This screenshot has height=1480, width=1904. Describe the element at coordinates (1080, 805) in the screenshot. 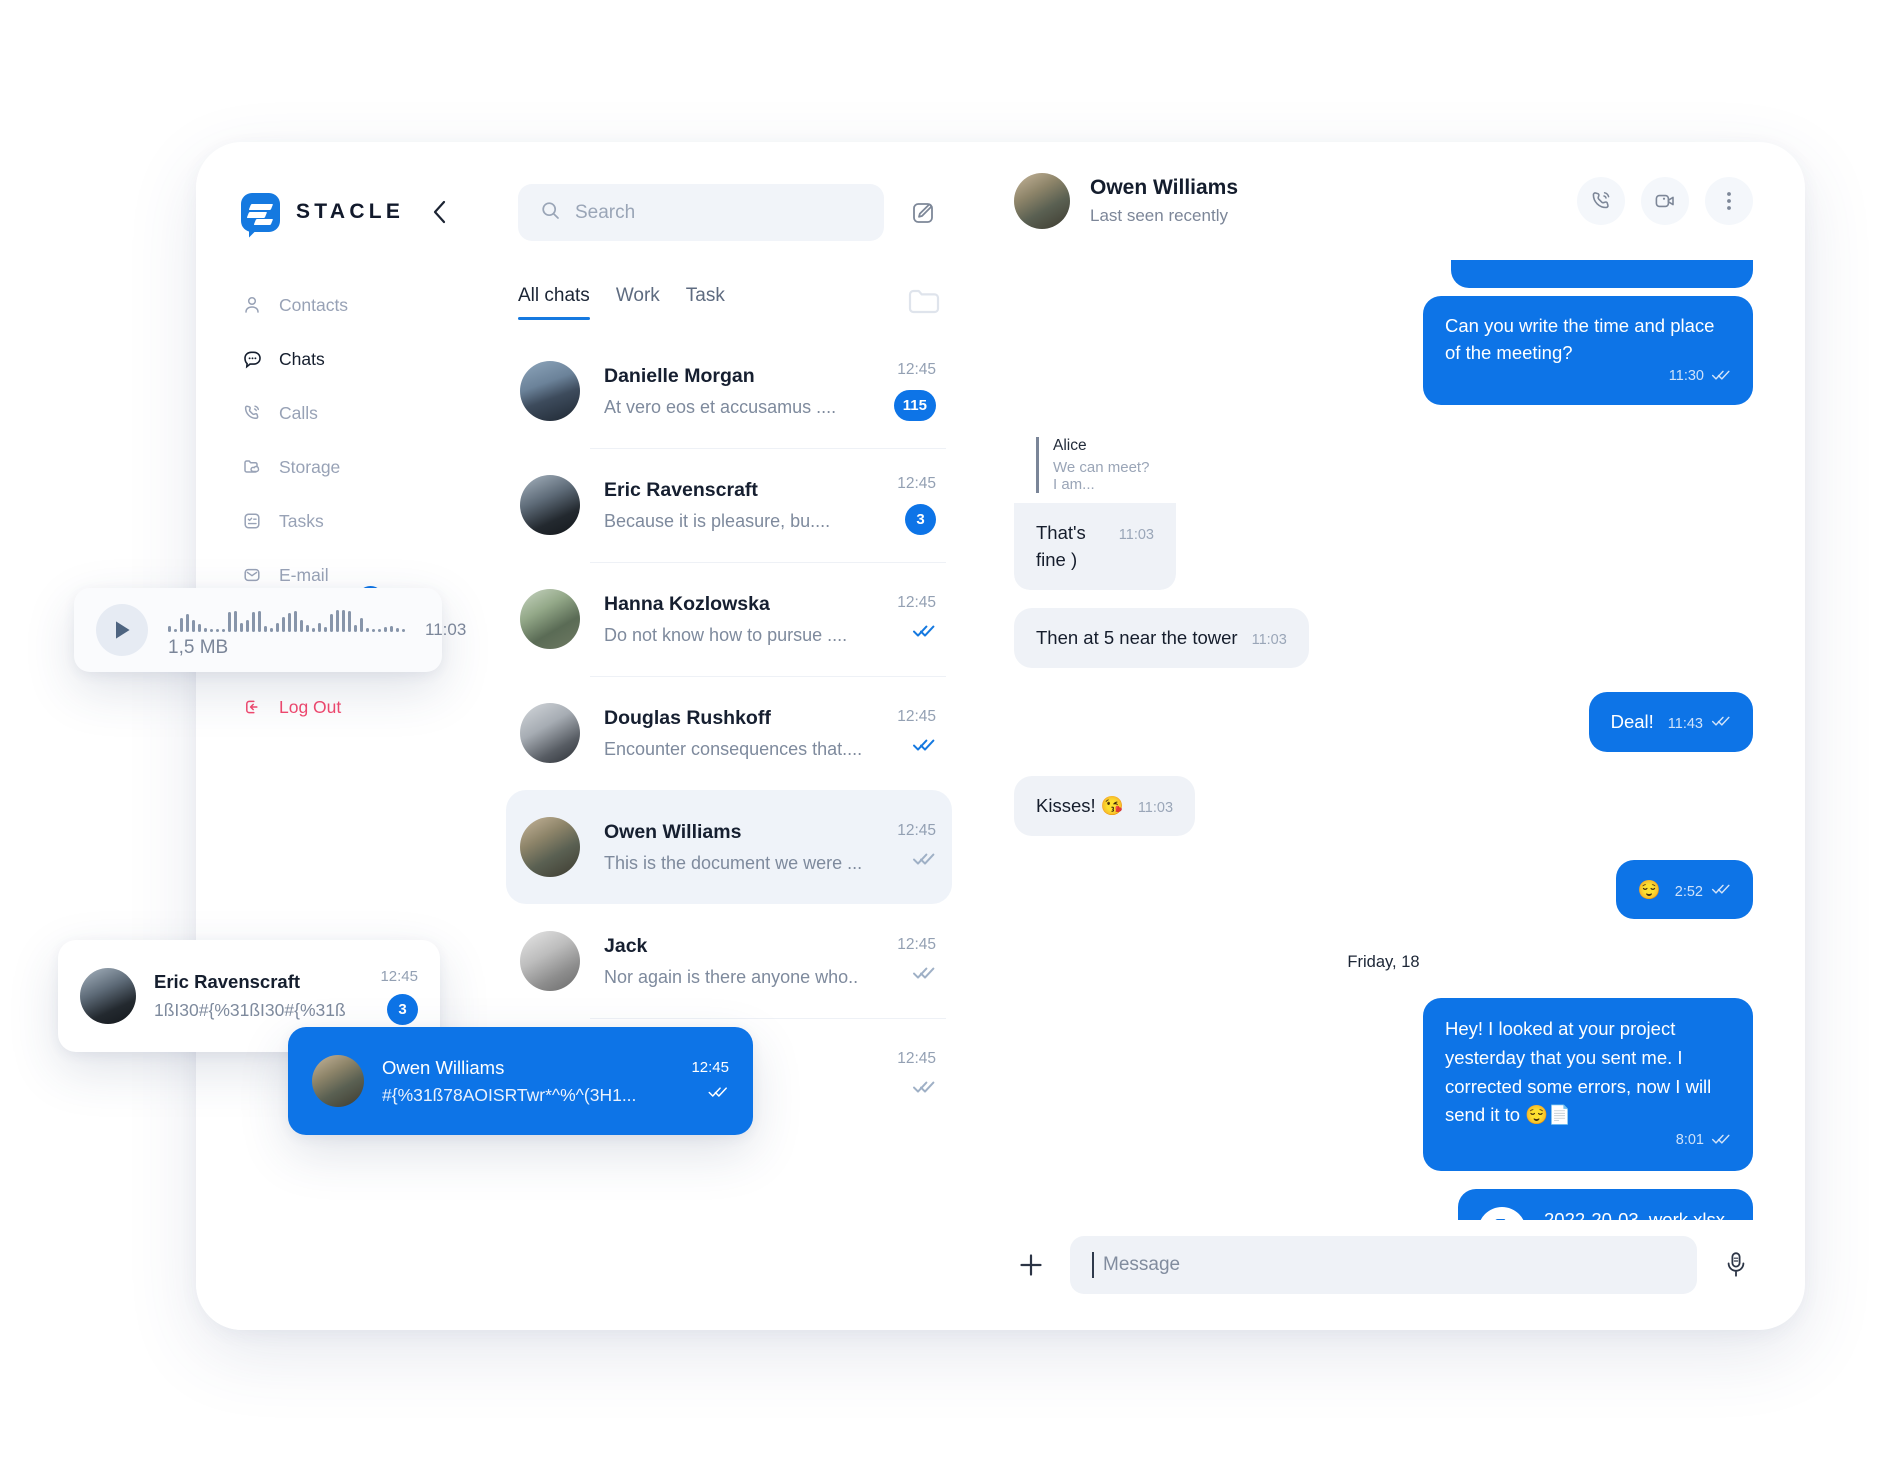

I see `message-text: Kisses! 😘` at that location.